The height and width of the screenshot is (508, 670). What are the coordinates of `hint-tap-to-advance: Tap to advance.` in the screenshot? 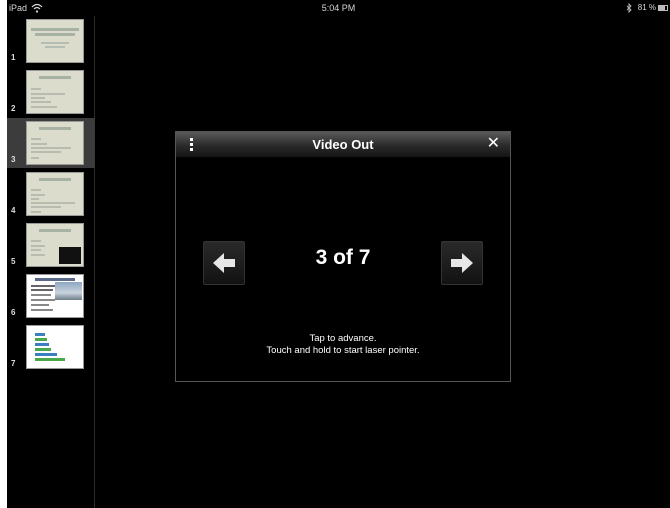 It's located at (343, 338).